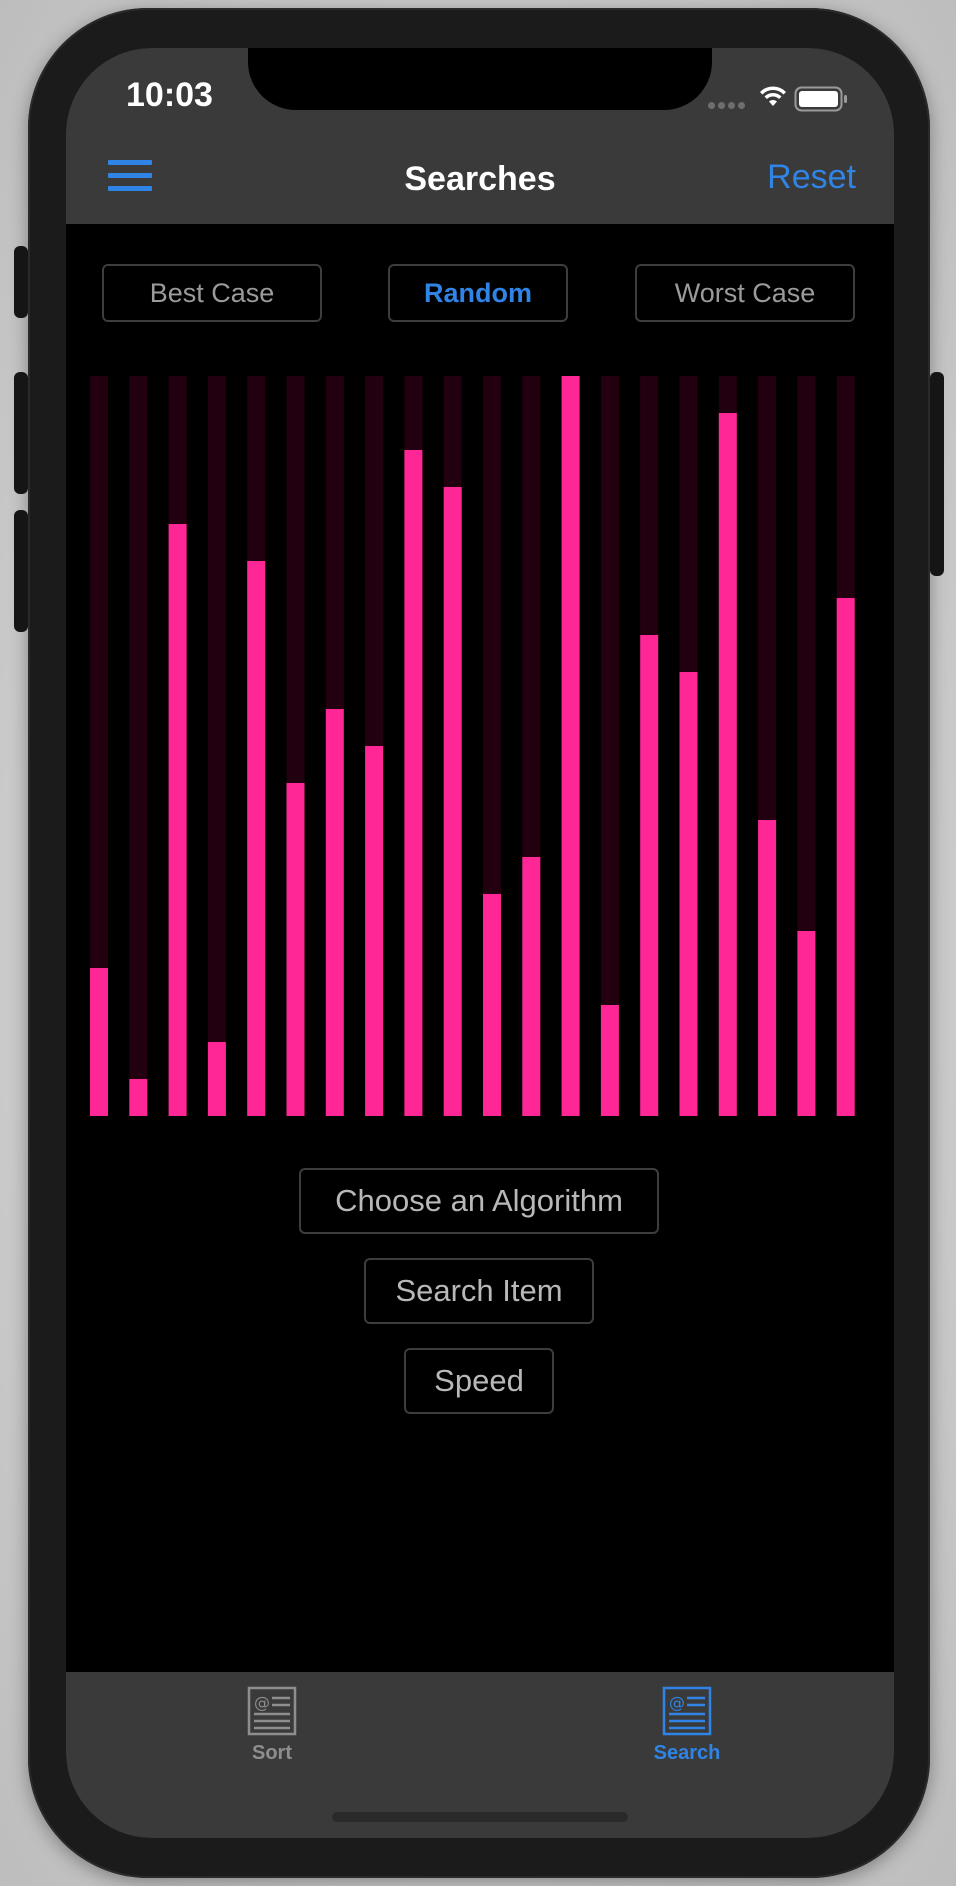 This screenshot has width=956, height=1886. What do you see at coordinates (479, 1291) in the screenshot?
I see `search-item-button: Search Item` at bounding box center [479, 1291].